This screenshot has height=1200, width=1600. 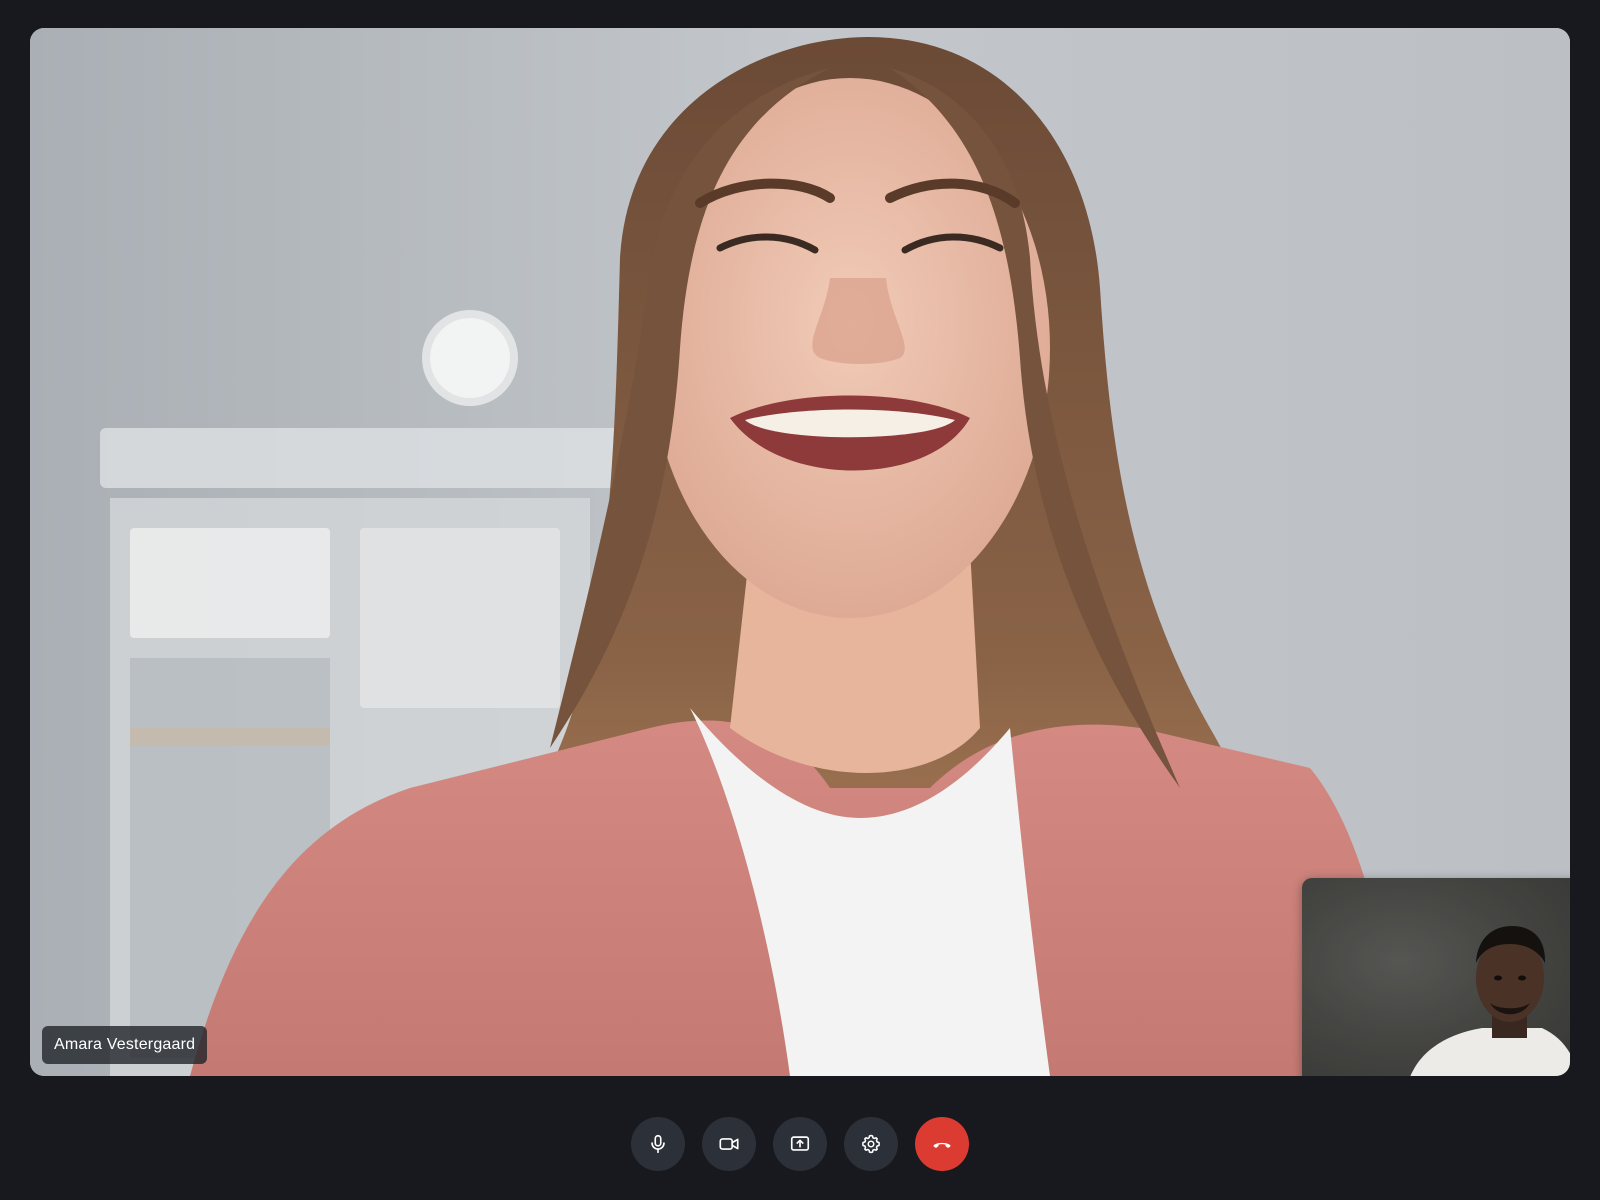 I want to click on local-participant-video, so click(x=1436, y=977).